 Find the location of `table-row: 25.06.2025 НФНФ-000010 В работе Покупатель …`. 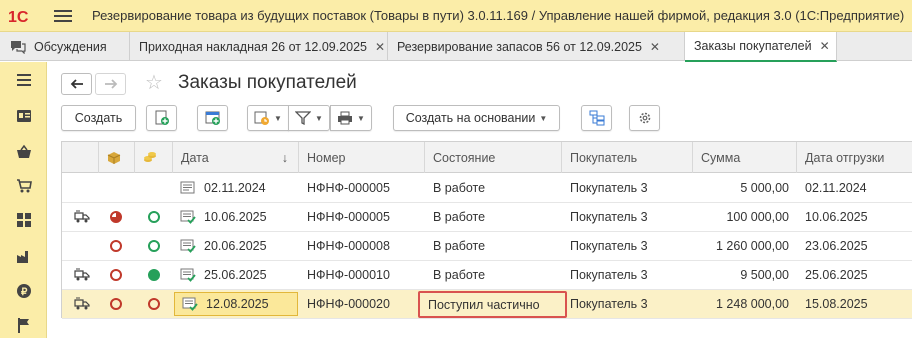

table-row: 25.06.2025 НФНФ-000010 В работе Покупатель … is located at coordinates (487, 275).